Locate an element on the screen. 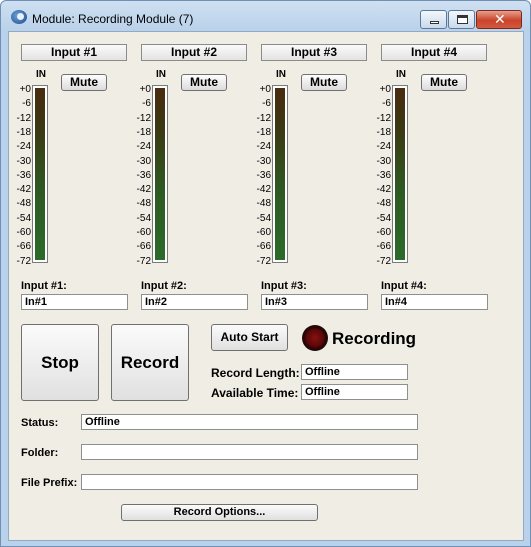  input-4-name-field: In#4 is located at coordinates (434, 302).